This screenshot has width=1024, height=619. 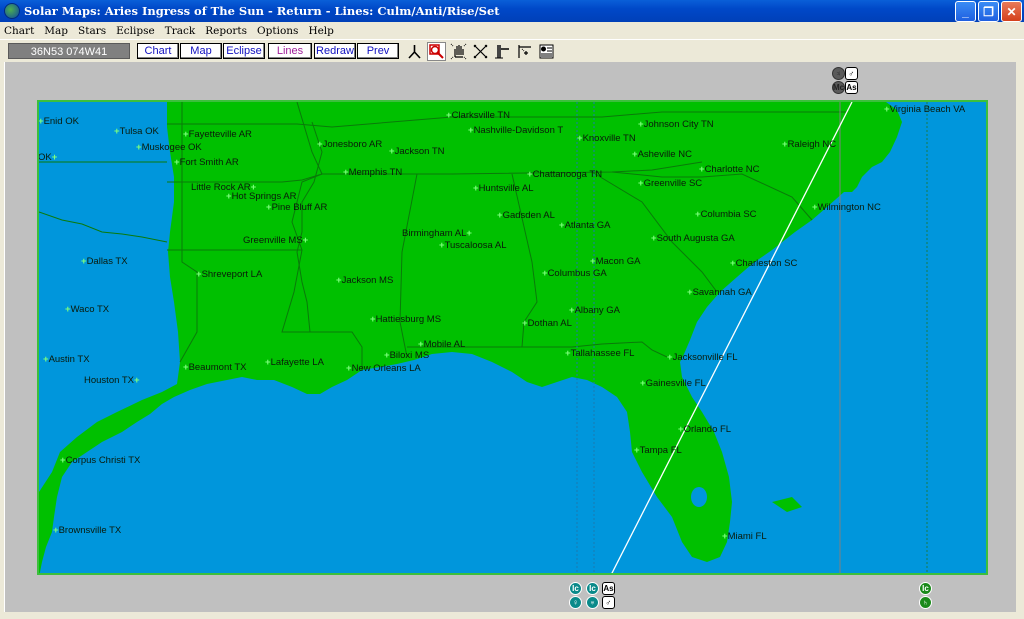 What do you see at coordinates (206, 162) in the screenshot?
I see `city-label: +Fort Smith AR` at bounding box center [206, 162].